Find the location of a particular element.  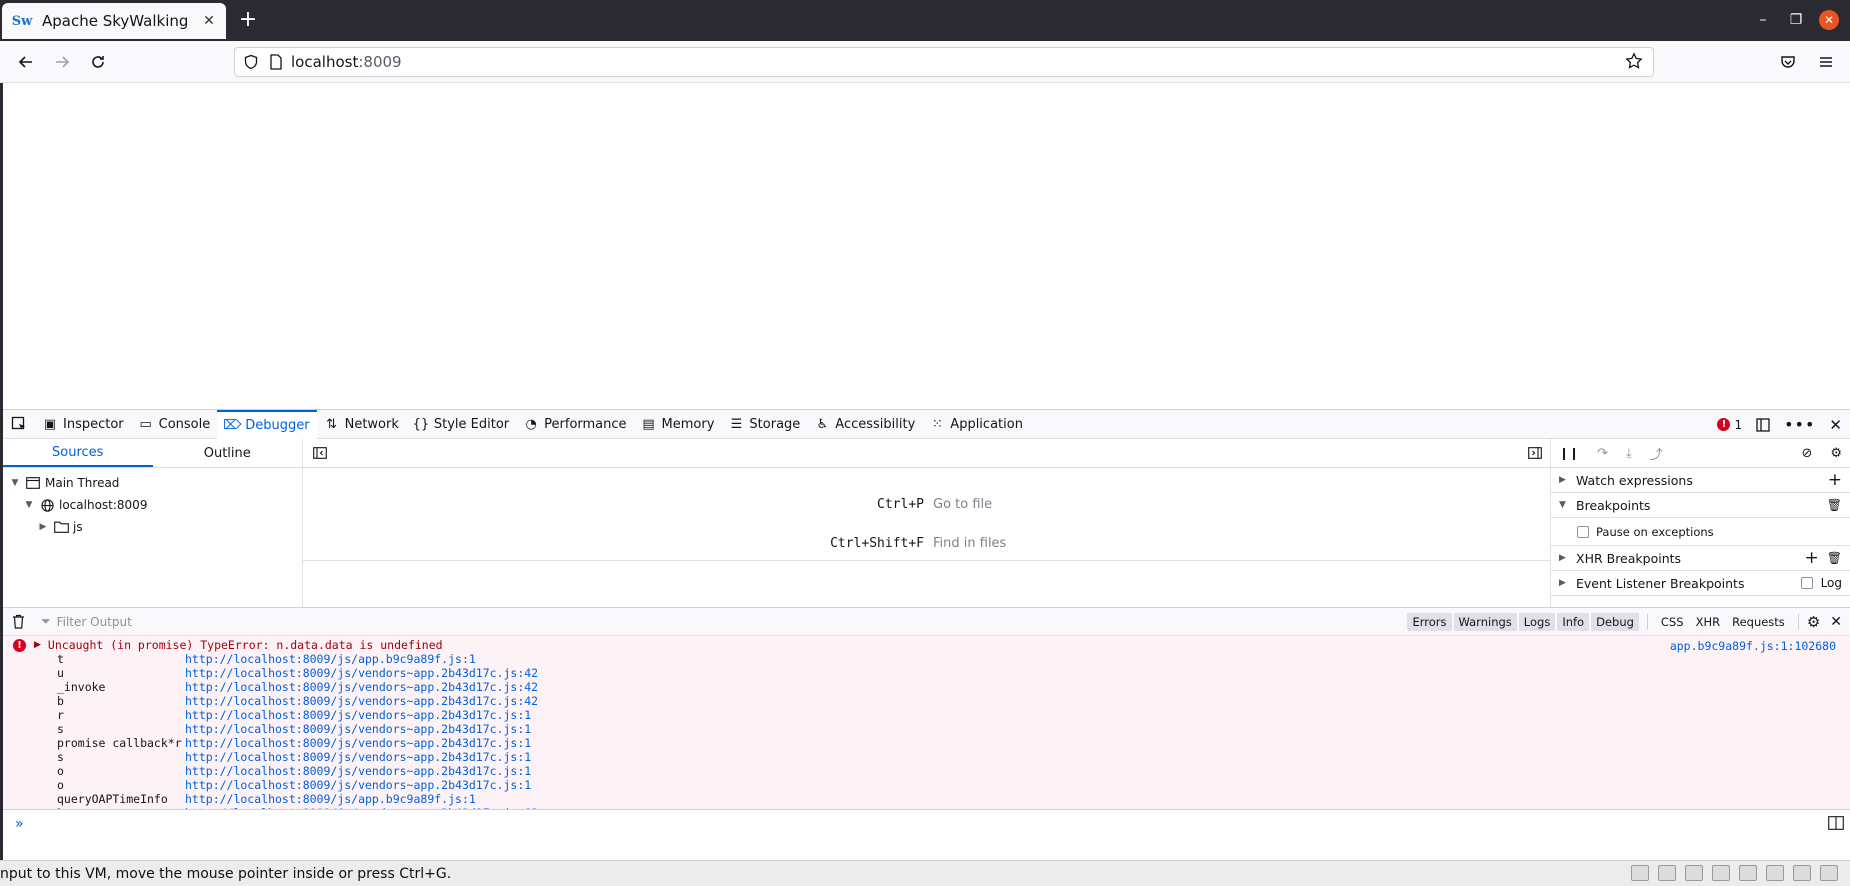

console-filter: ⏷ Filter Output is located at coordinates (86, 621).